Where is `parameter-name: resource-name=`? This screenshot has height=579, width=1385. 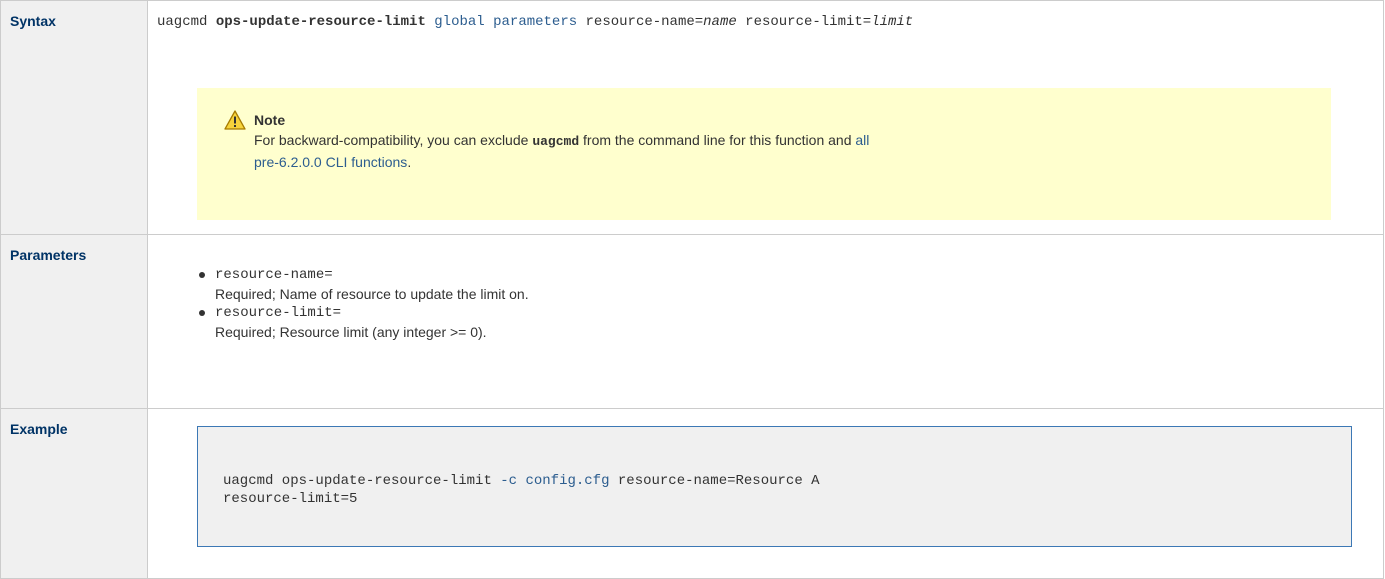
parameter-name: resource-name= is located at coordinates (274, 275).